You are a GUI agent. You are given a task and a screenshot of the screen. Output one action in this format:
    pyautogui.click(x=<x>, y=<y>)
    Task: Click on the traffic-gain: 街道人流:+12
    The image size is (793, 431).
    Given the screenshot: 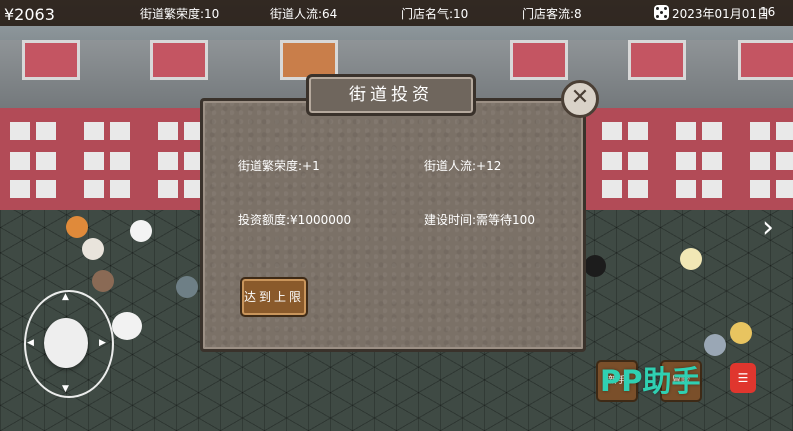 What is the action you would take?
    pyautogui.click(x=463, y=166)
    